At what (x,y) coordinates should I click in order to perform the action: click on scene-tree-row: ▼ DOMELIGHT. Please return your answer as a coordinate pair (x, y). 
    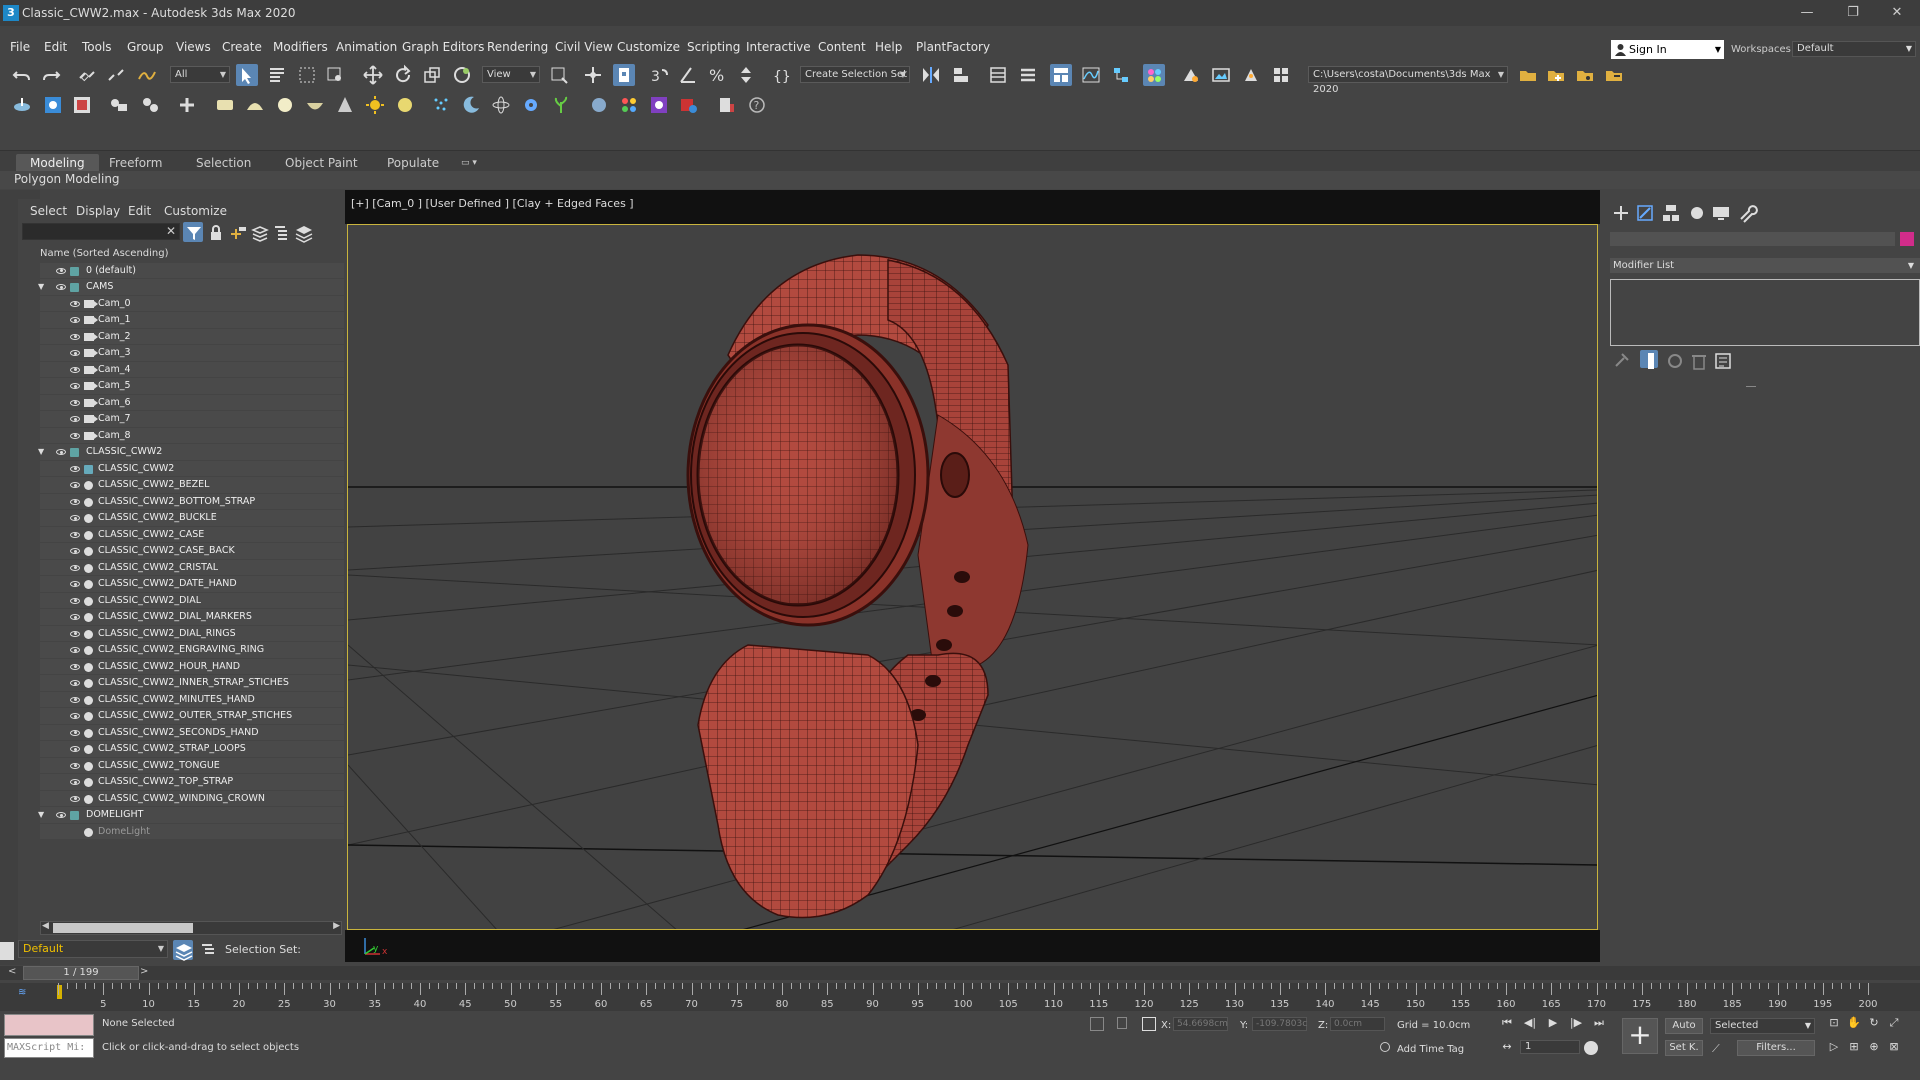
    Looking at the image, I should click on (191, 815).